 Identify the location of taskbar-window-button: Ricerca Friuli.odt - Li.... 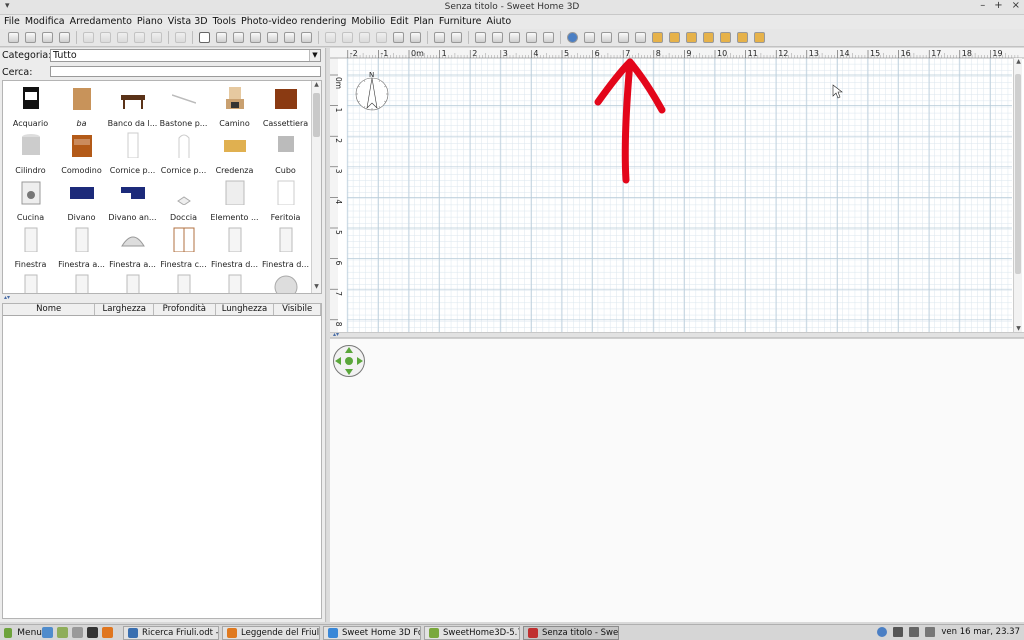
(171, 632).